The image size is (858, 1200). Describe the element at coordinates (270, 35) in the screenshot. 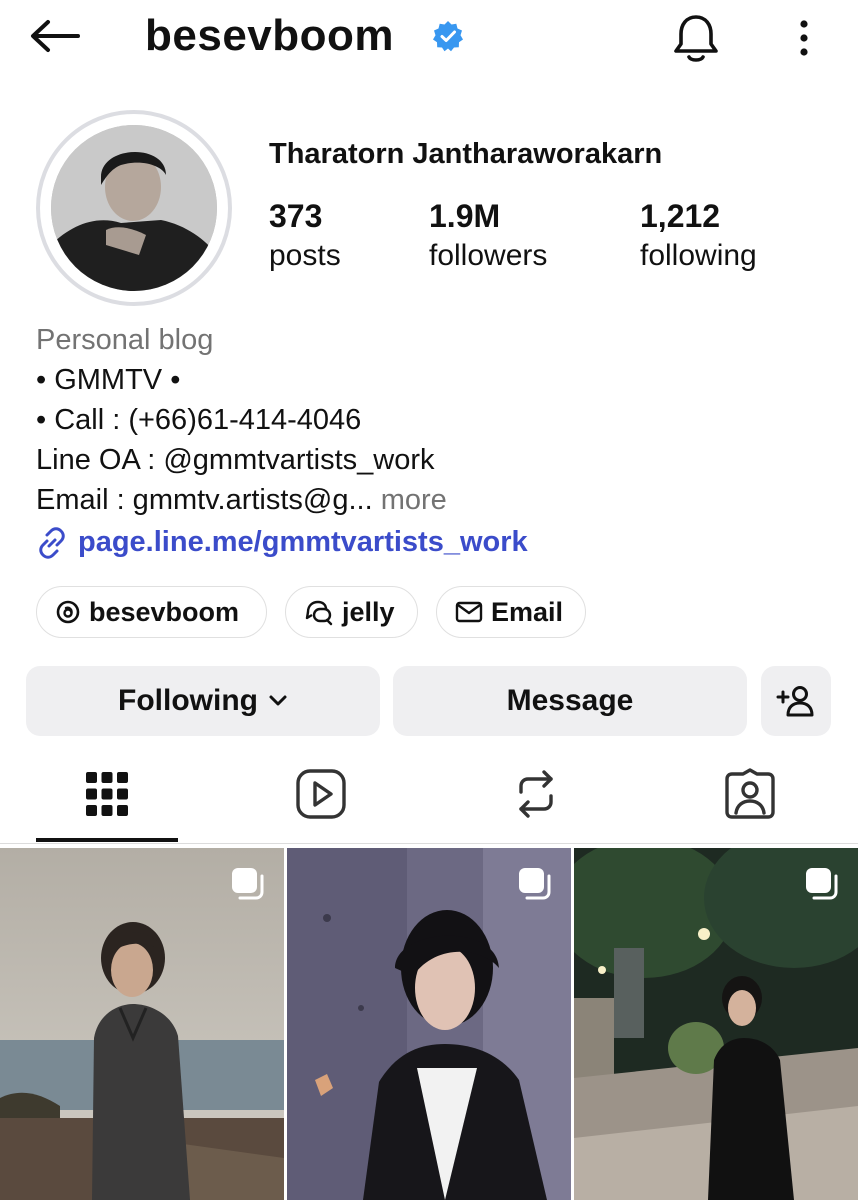

I see `profile-username: besevboom` at that location.